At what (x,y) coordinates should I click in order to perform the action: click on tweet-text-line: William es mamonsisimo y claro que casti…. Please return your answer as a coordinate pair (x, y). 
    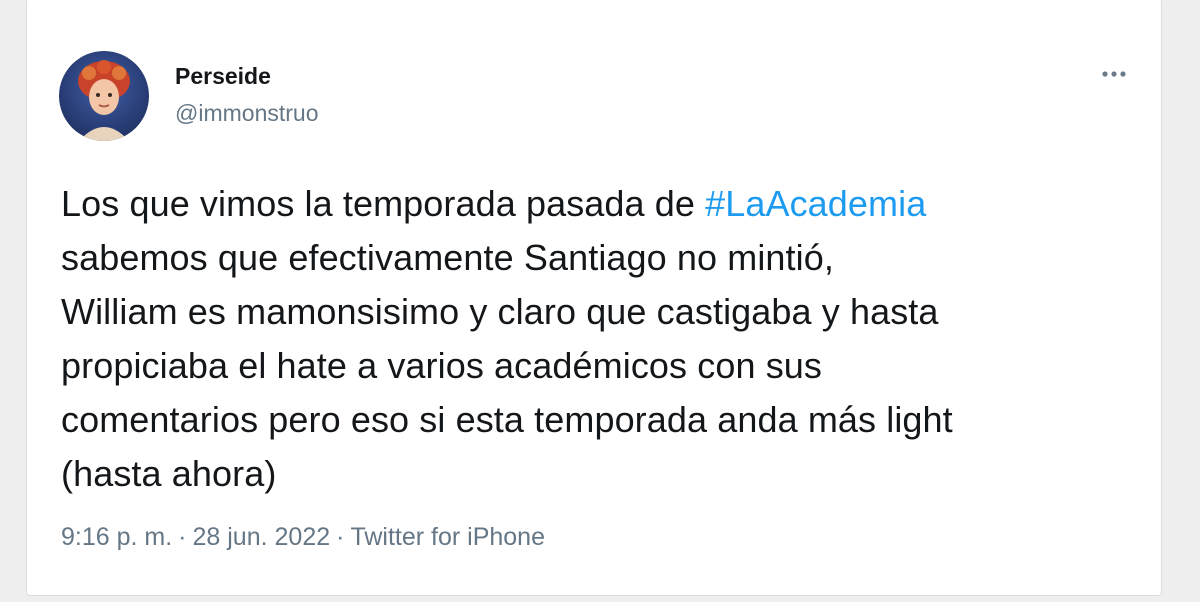
    Looking at the image, I should click on (500, 311).